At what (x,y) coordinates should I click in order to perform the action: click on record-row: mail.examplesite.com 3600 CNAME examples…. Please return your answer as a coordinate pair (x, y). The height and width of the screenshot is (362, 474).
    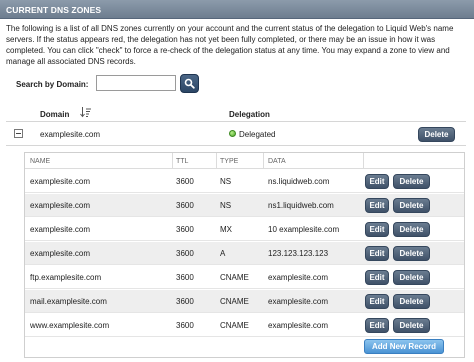
    Looking at the image, I should click on (244, 301).